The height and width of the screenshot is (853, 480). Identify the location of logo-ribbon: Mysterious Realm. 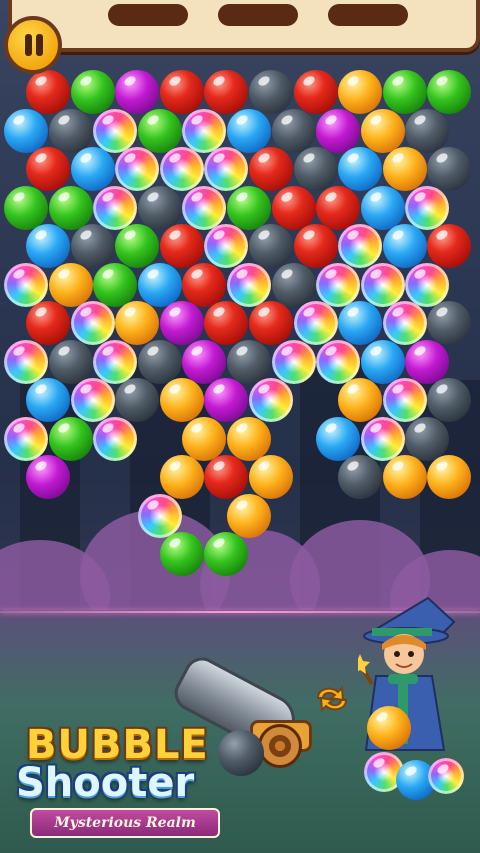
(125, 823).